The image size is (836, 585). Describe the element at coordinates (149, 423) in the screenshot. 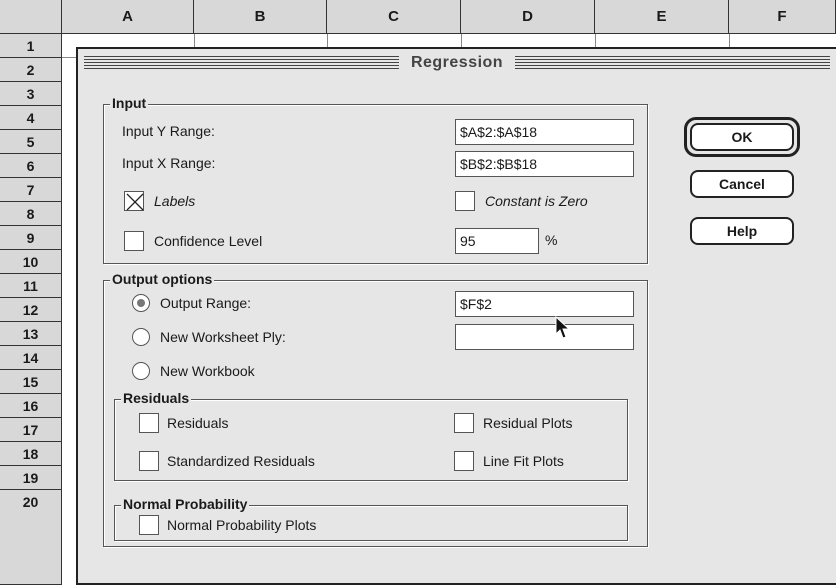

I see `residuals-checkbox` at that location.